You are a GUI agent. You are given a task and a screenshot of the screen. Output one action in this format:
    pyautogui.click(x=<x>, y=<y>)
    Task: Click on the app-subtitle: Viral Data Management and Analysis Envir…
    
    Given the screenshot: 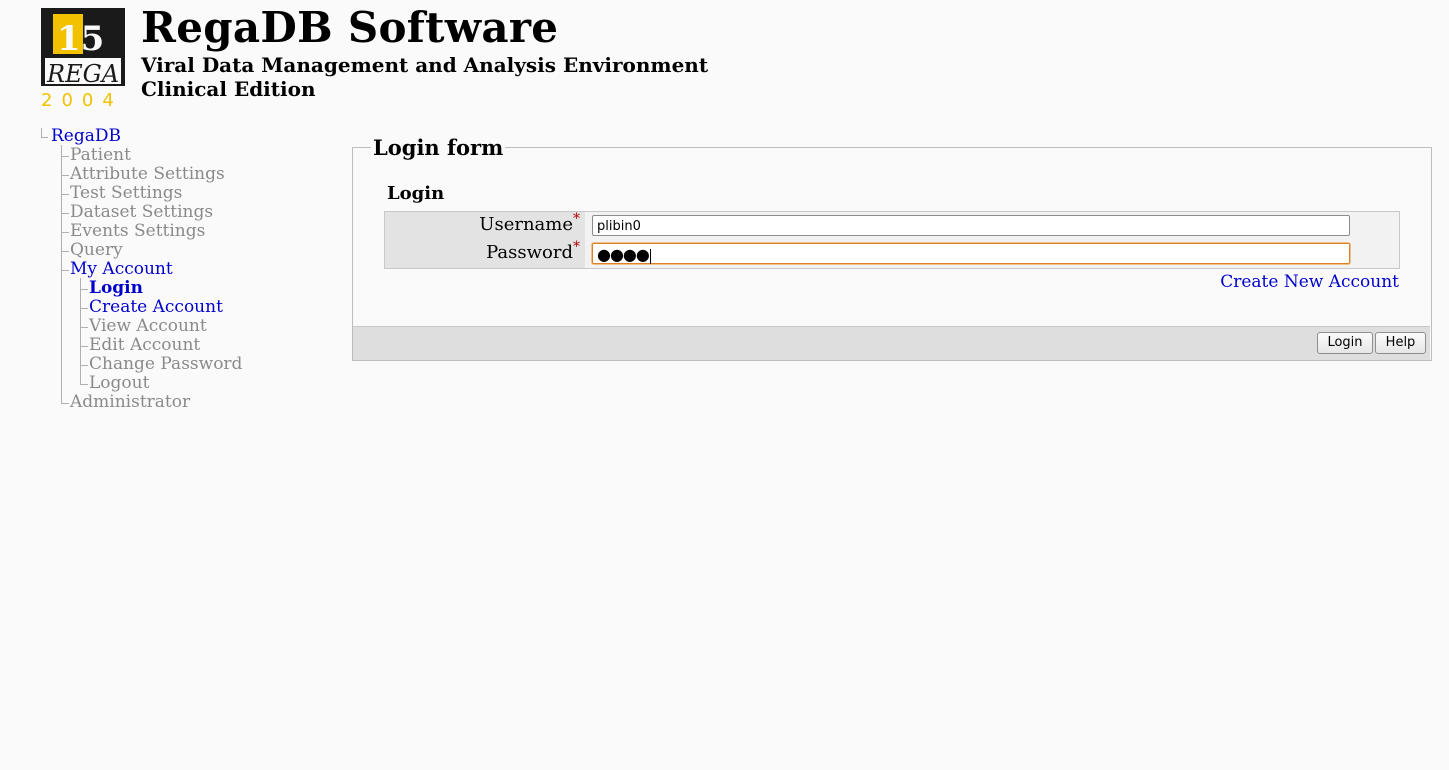 What is the action you would take?
    pyautogui.click(x=425, y=65)
    